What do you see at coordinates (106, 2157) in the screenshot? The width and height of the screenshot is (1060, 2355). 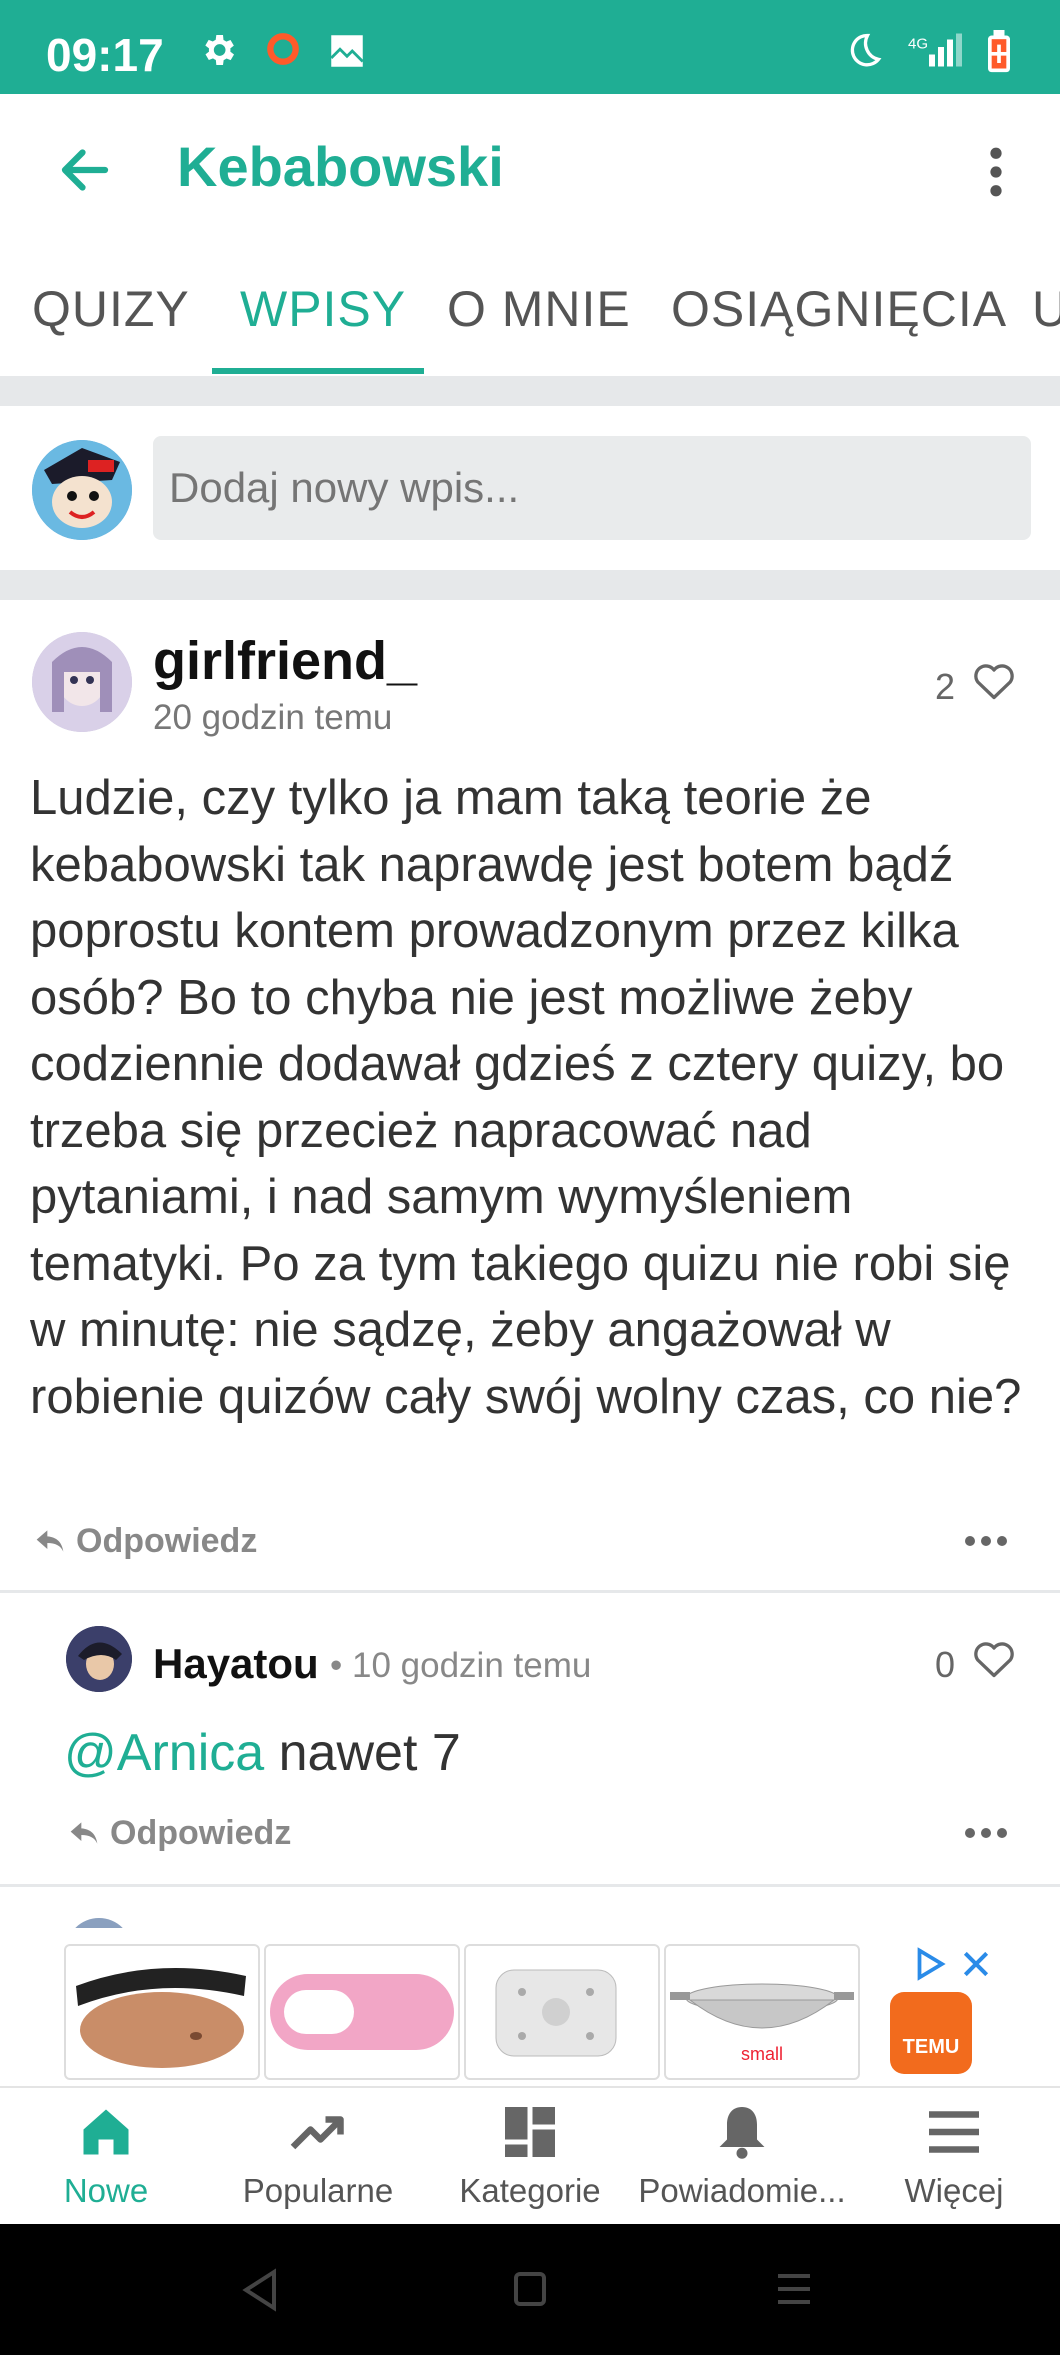 I see `nav-nowe: Nowe` at bounding box center [106, 2157].